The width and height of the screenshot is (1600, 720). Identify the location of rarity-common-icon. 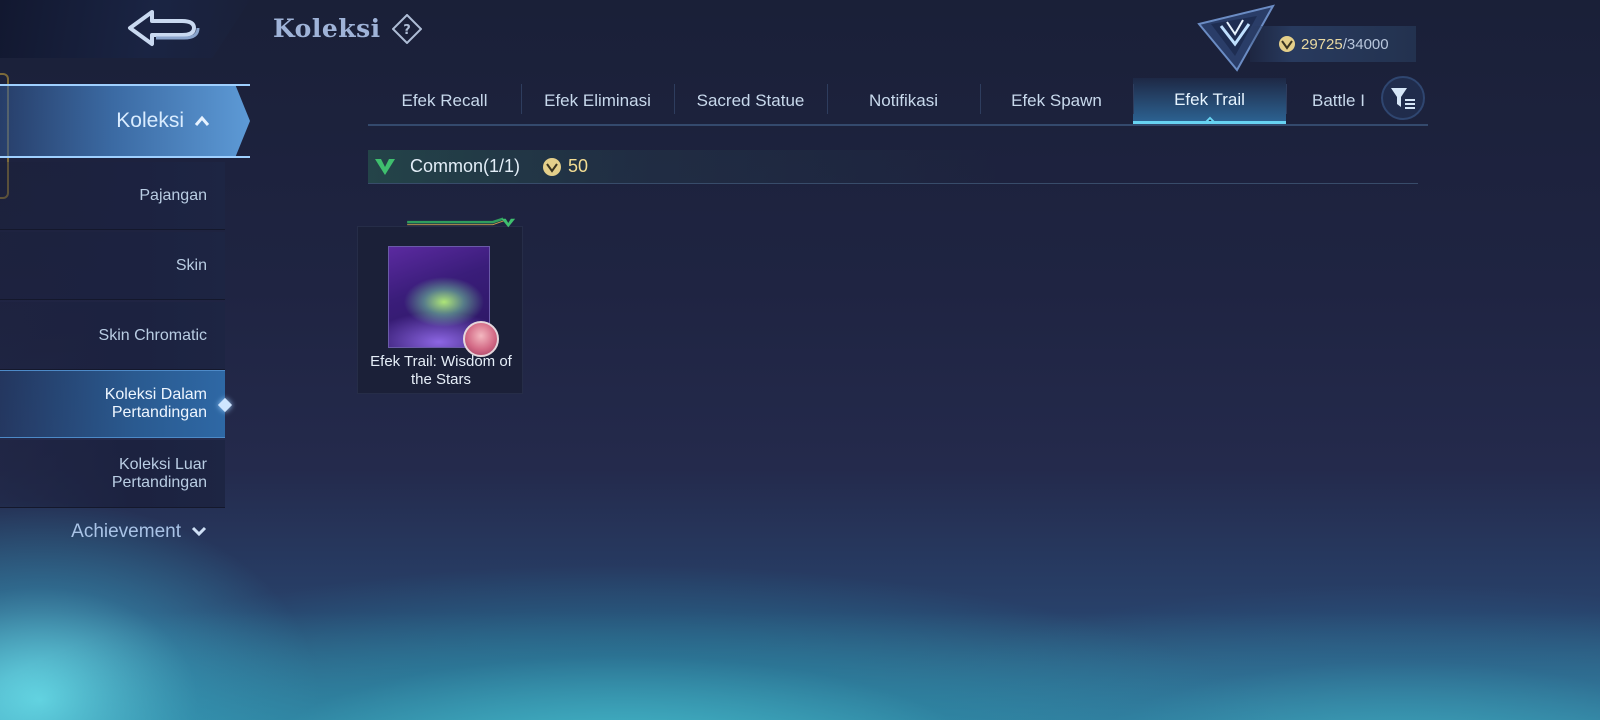
(385, 166).